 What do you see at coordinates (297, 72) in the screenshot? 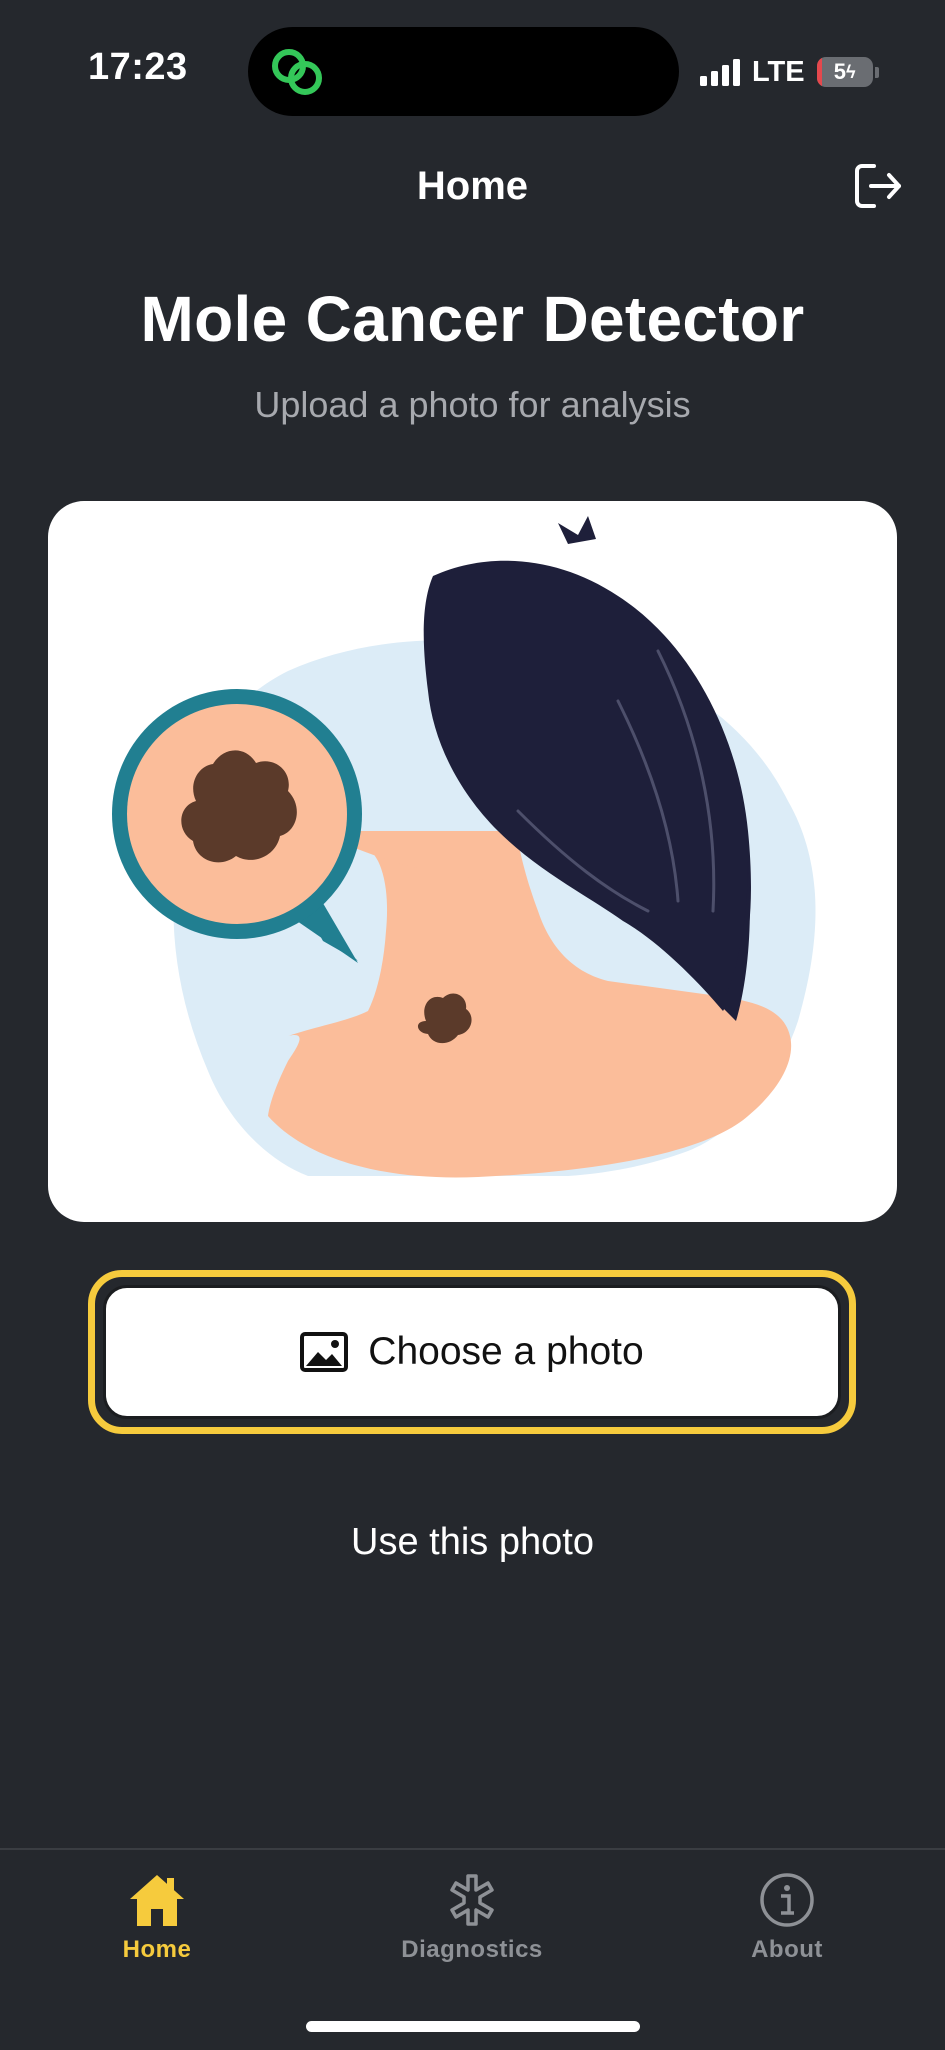
I see `link-app-icon` at bounding box center [297, 72].